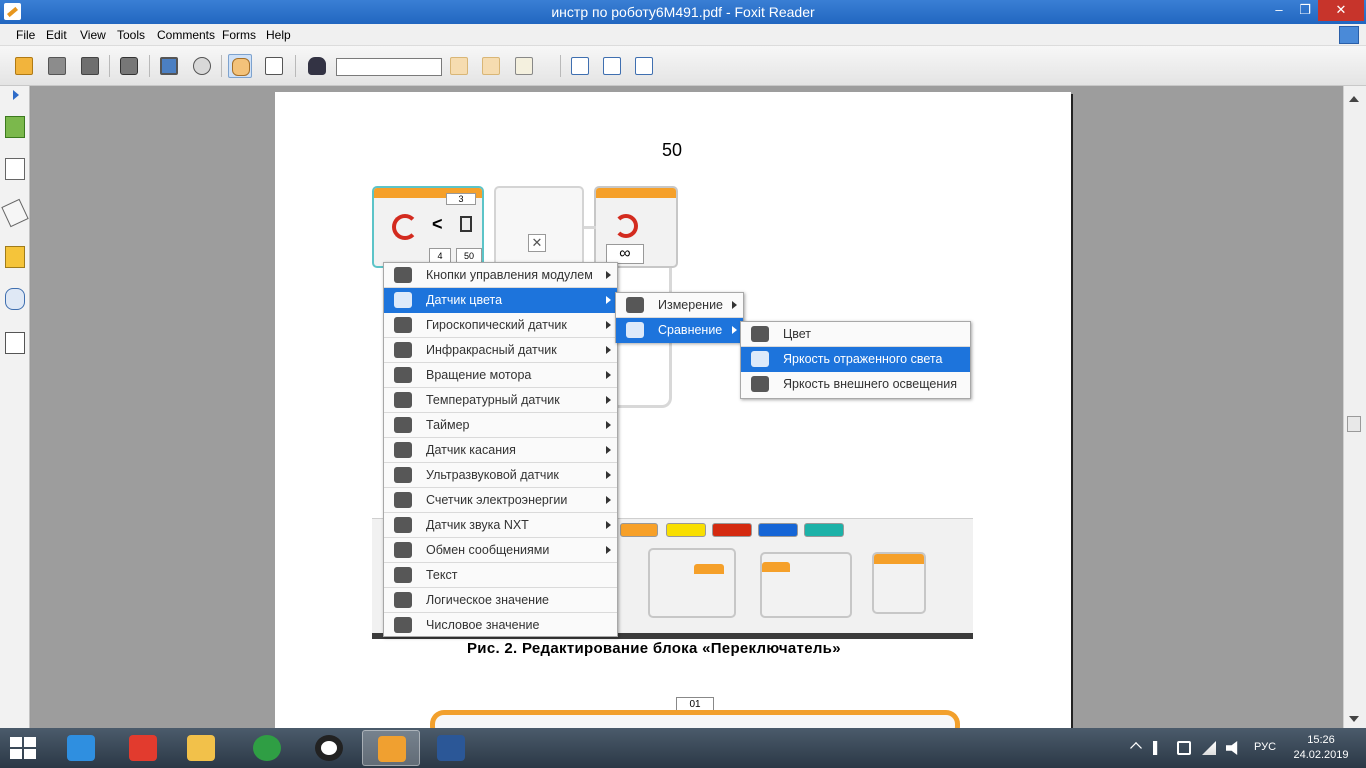 The height and width of the screenshot is (768, 1366). What do you see at coordinates (635, 330) in the screenshot?
I see `compare-icon` at bounding box center [635, 330].